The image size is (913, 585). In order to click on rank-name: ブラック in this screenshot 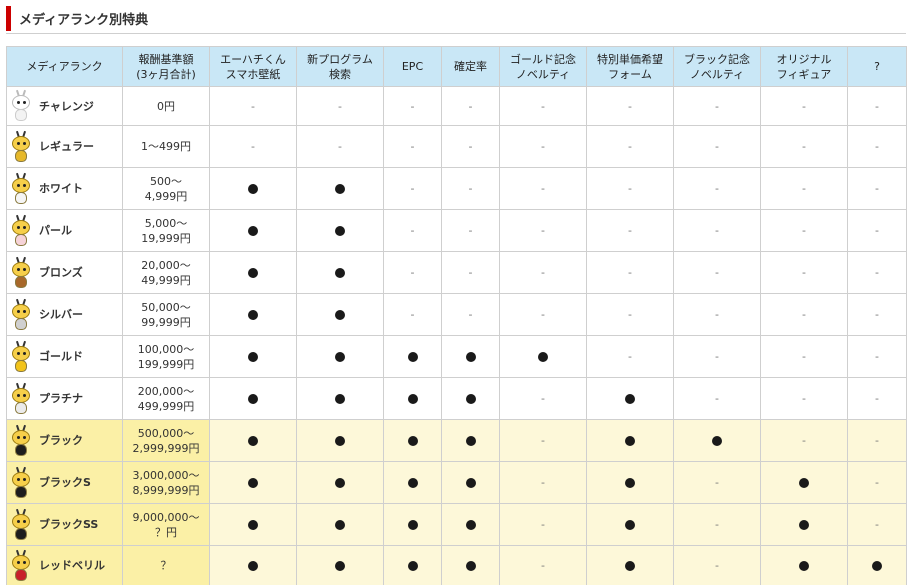, I will do `click(61, 440)`.